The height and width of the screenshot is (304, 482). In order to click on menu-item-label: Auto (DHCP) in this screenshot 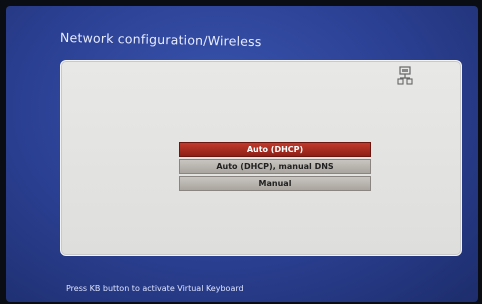, I will do `click(275, 149)`.